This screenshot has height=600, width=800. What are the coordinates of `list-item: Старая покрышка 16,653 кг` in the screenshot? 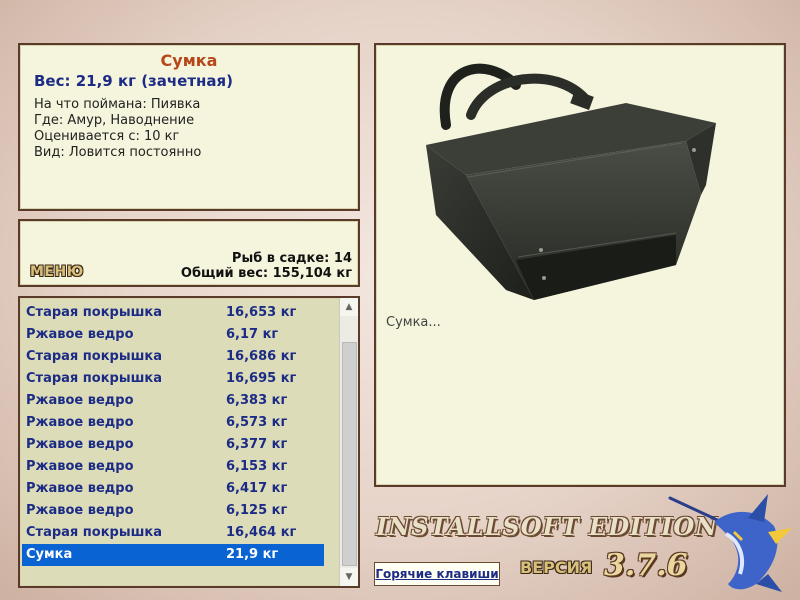 It's located at (173, 313).